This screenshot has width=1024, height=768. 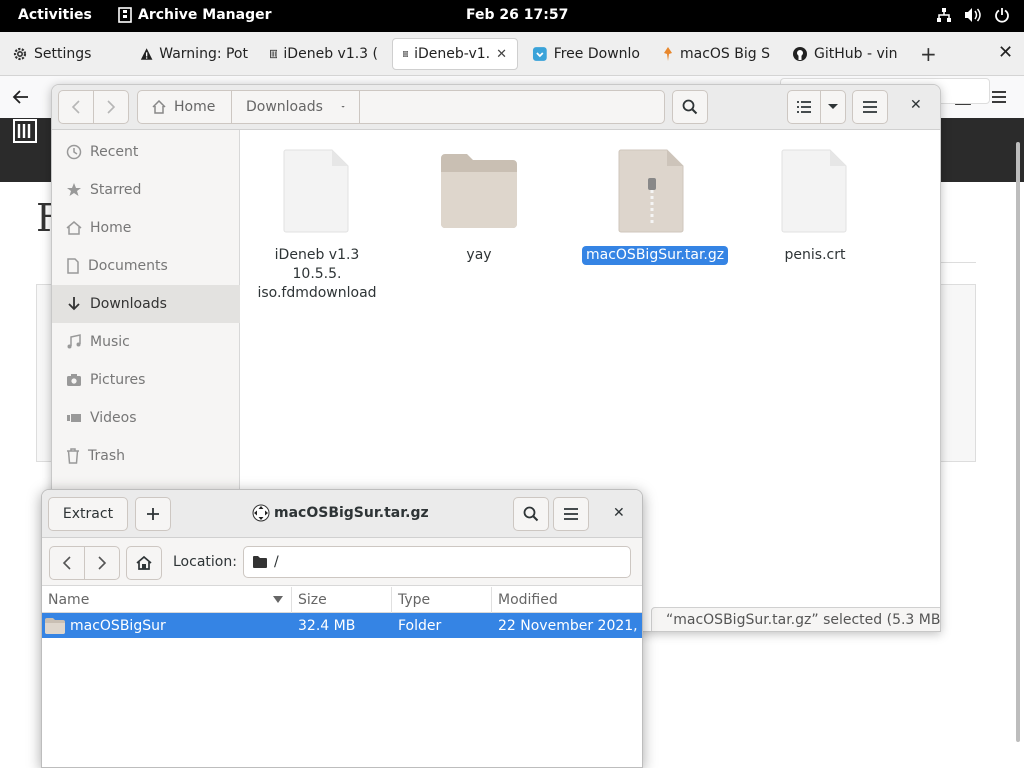 I want to click on tab-github: GitHub - vin, so click(x=846, y=54).